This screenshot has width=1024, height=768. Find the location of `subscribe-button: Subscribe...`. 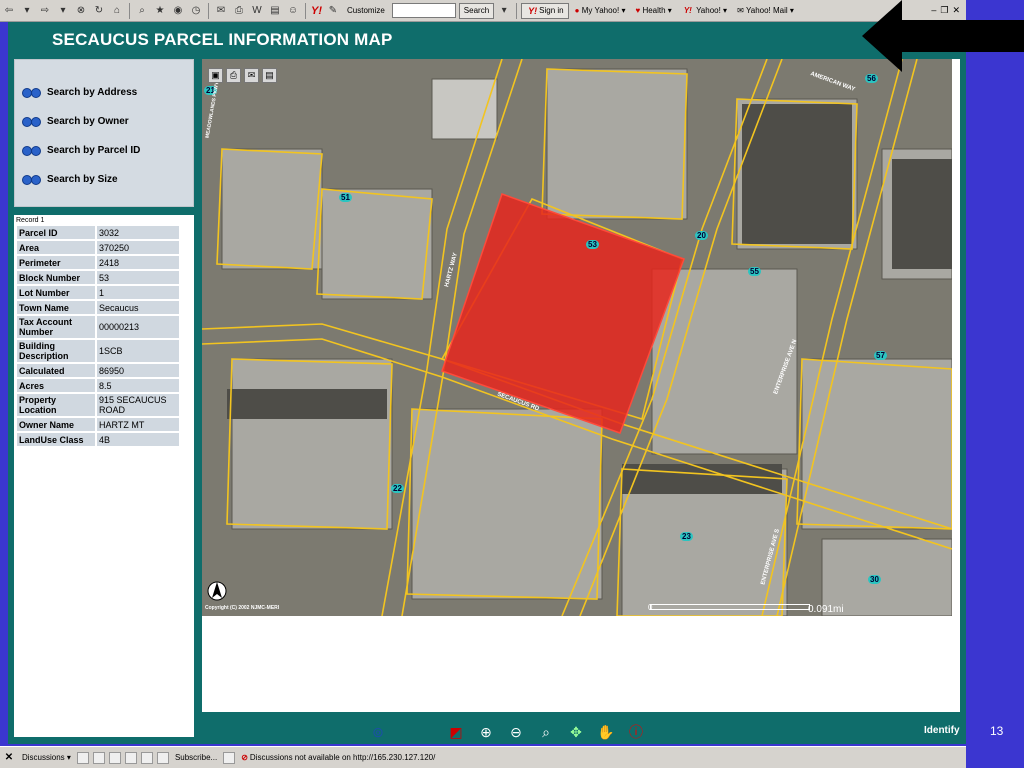

subscribe-button: Subscribe... is located at coordinates (196, 757).